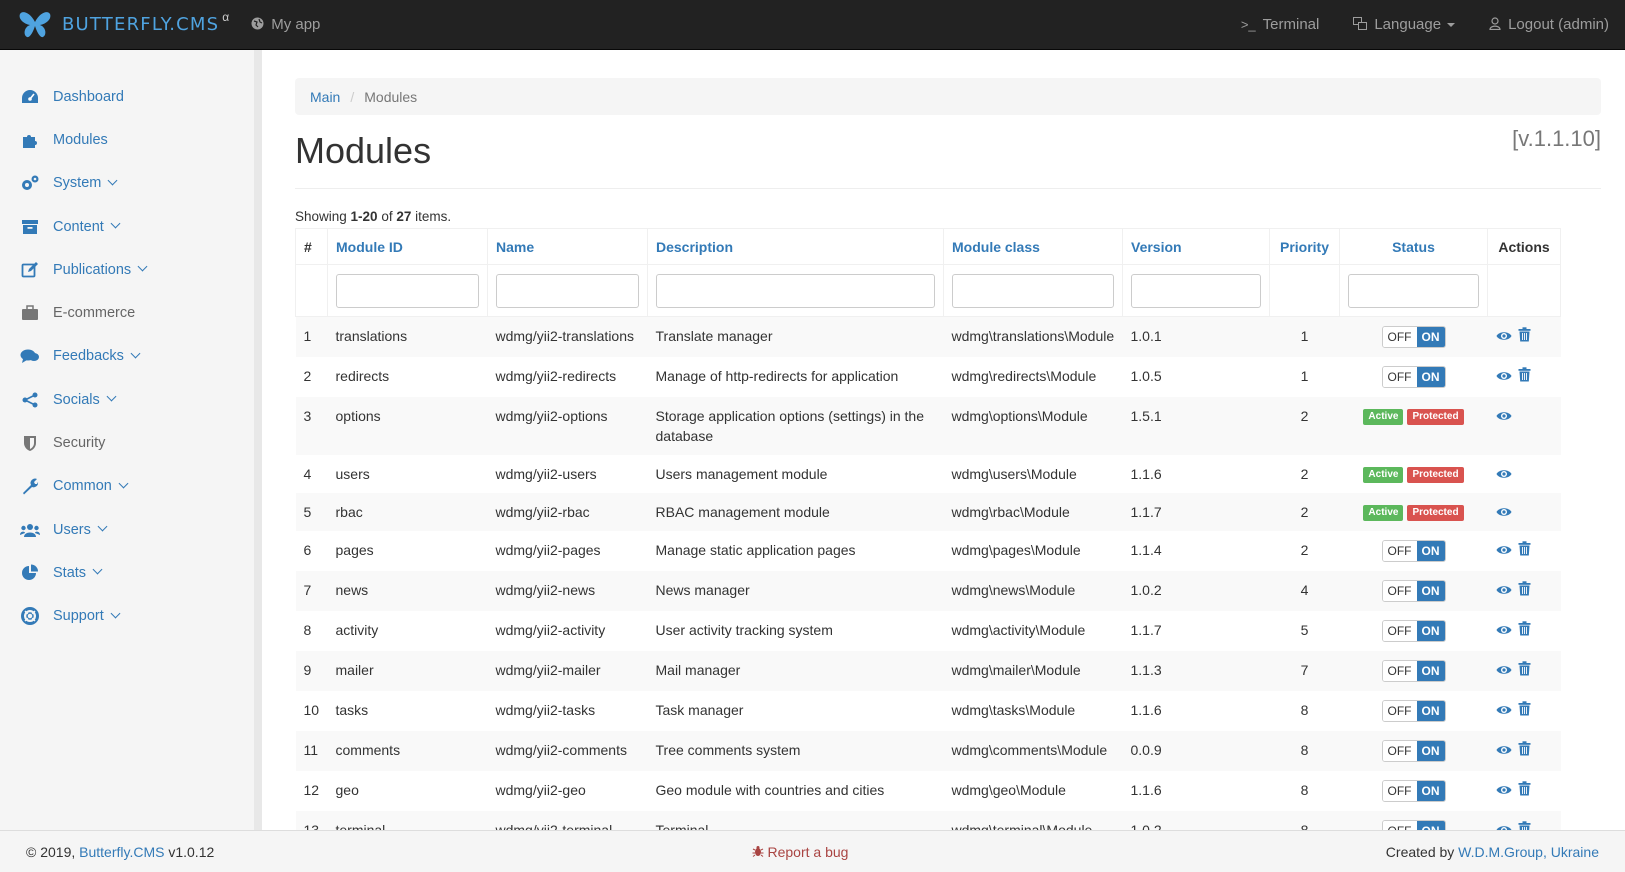  What do you see at coordinates (407, 246) in the screenshot?
I see `column-header-module-id: Module ID` at bounding box center [407, 246].